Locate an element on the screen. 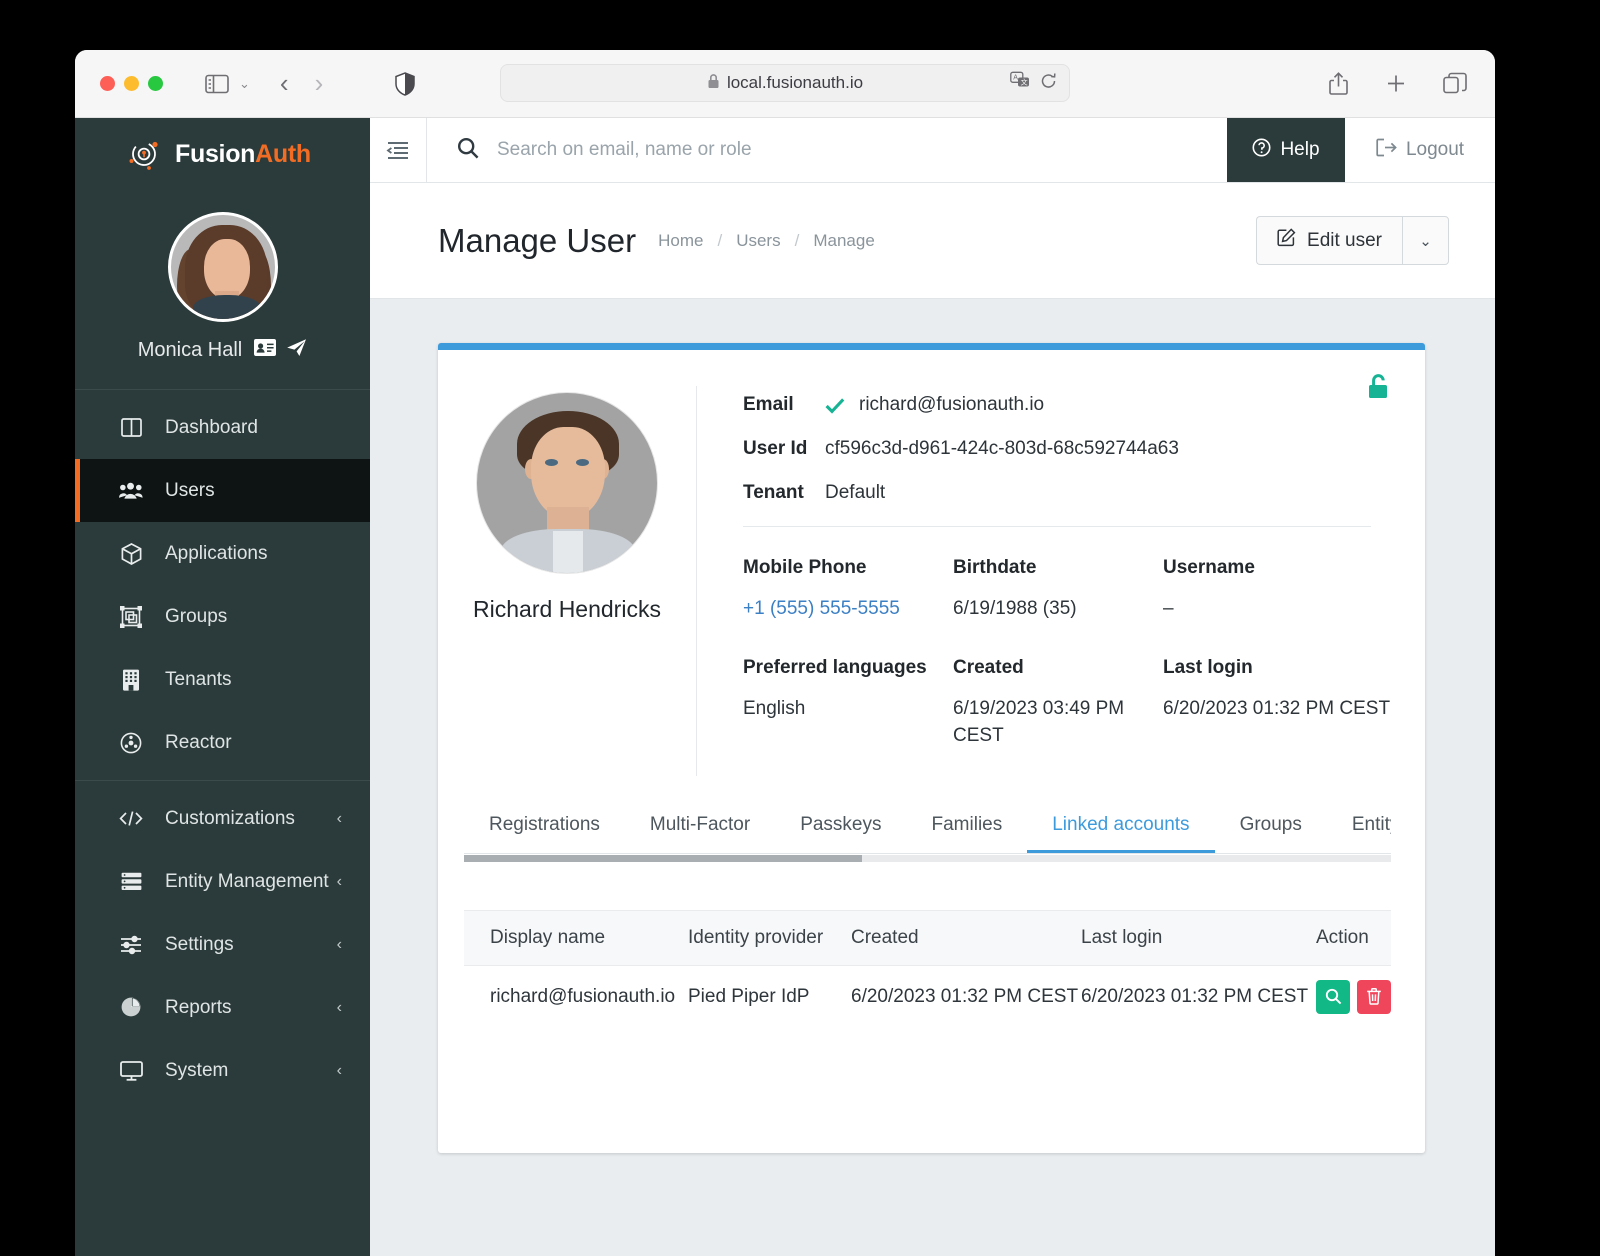 The image size is (1600, 1256). navigation-arrows: ‹ › is located at coordinates (301, 83).